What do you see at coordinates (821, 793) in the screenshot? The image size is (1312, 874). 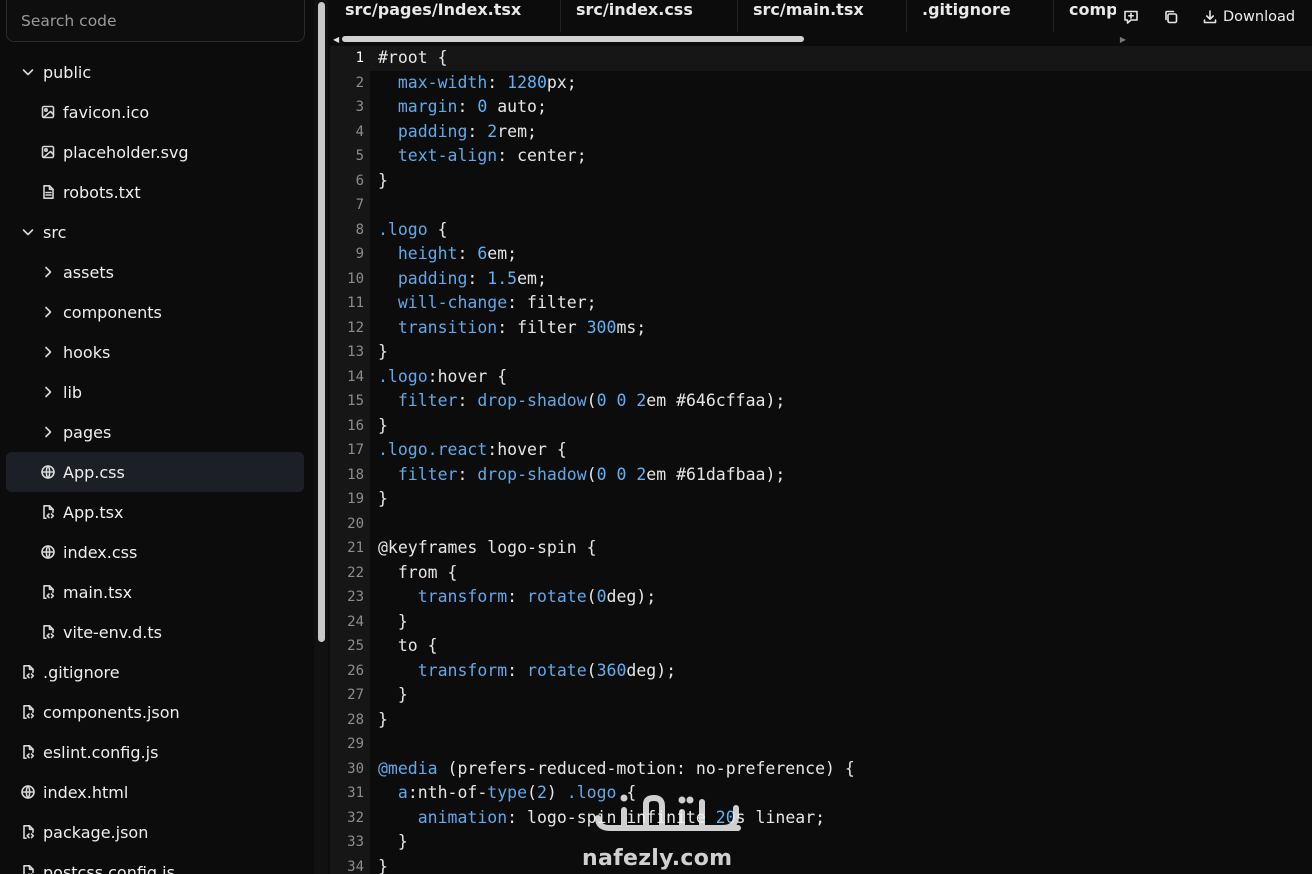 I see `code-line: 31 a:nth-of-type(2) .logo {` at bounding box center [821, 793].